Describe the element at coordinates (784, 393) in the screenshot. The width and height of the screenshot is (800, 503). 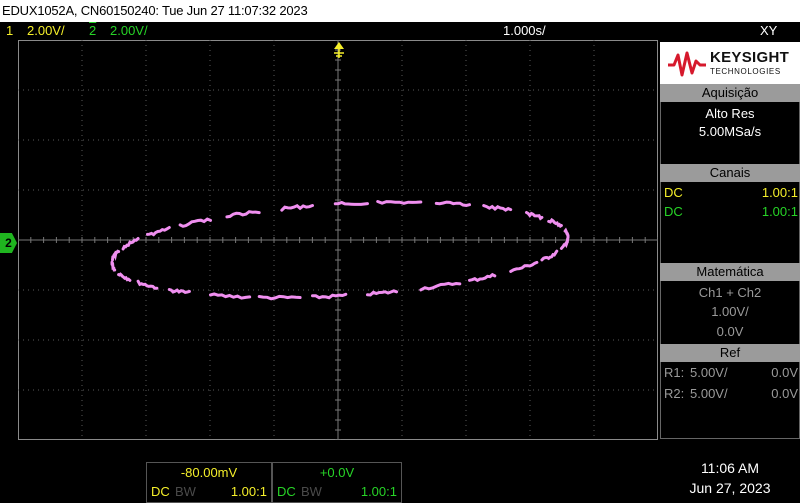
I see `ref2-offset: 0.0V` at that location.